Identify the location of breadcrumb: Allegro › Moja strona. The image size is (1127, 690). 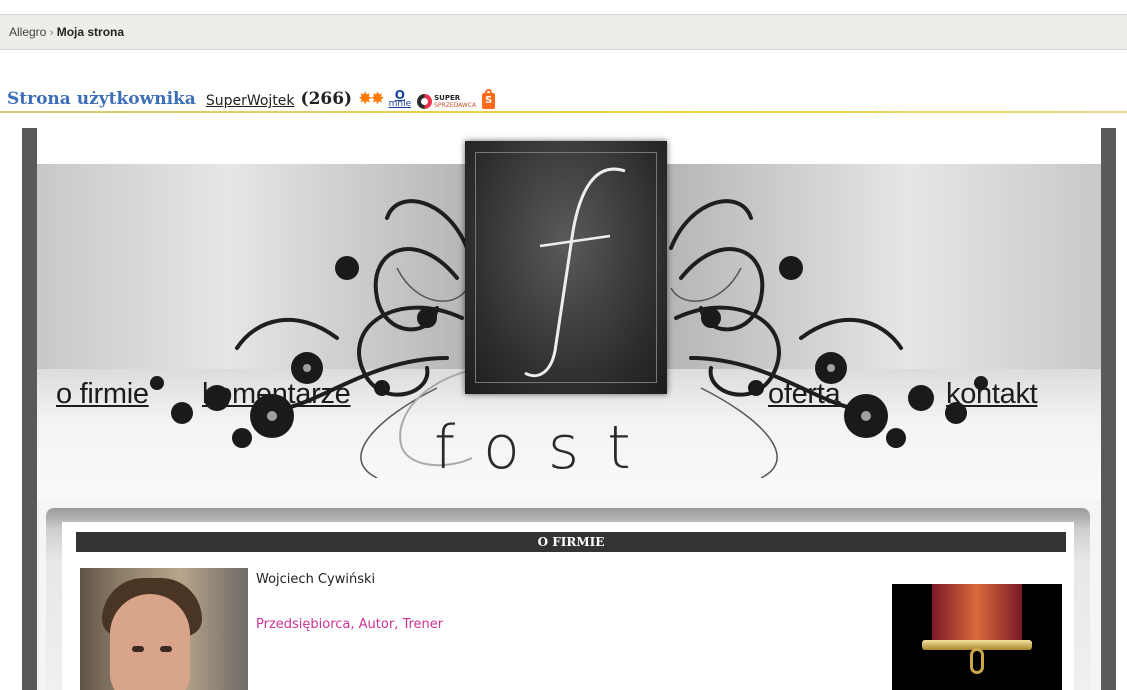
(66, 32).